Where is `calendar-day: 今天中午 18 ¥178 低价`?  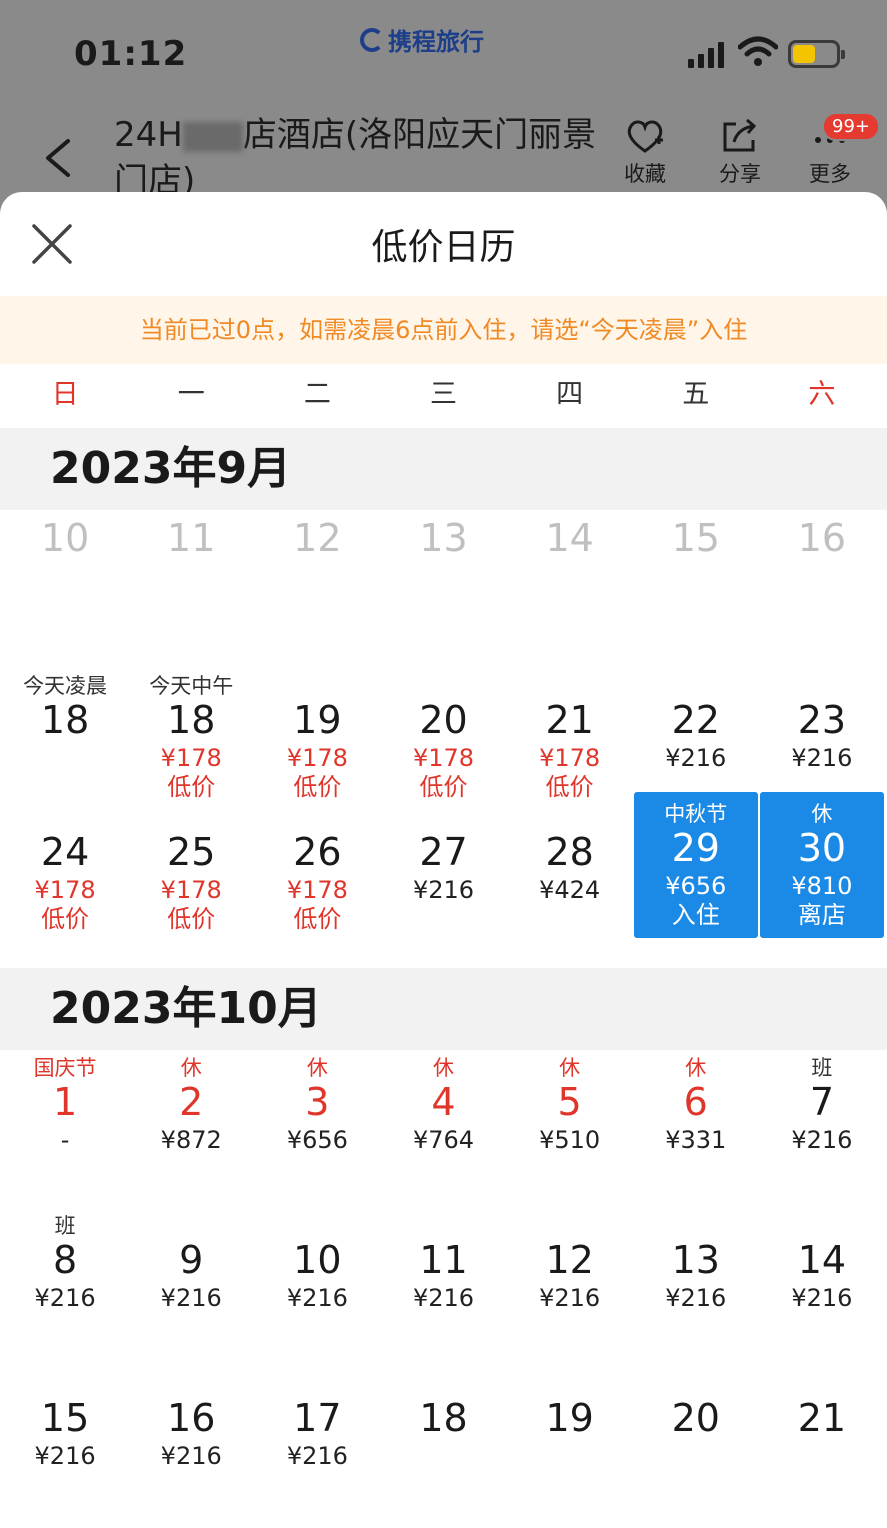 calendar-day: 今天中午 18 ¥178 低价 is located at coordinates (191, 739).